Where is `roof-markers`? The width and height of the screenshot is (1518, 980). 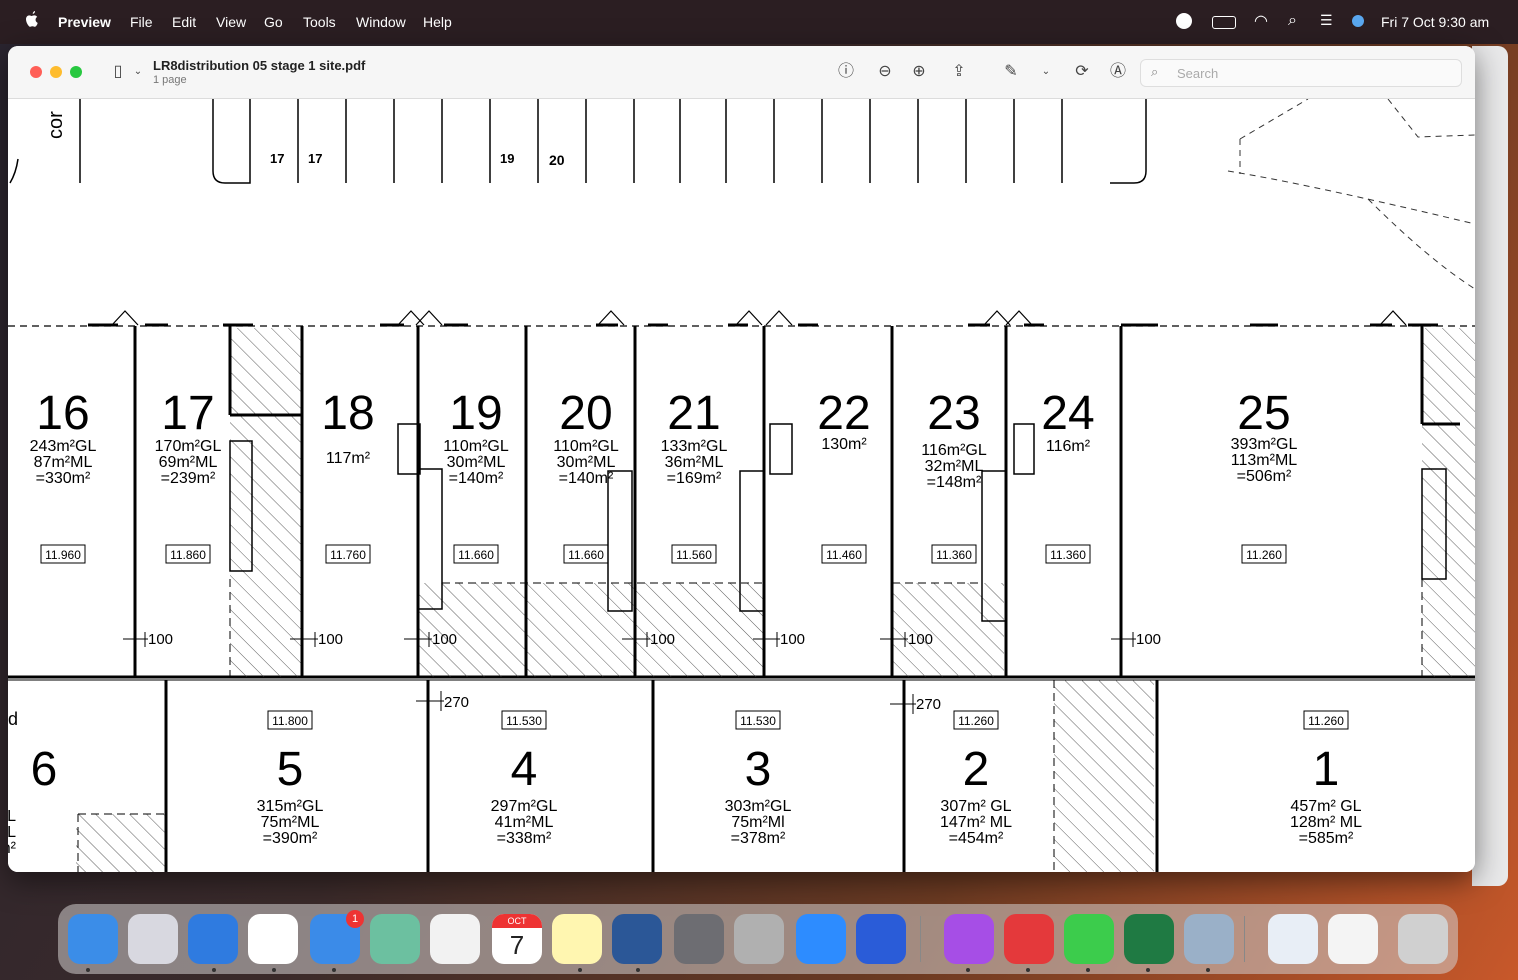
roof-markers is located at coordinates (759, 318).